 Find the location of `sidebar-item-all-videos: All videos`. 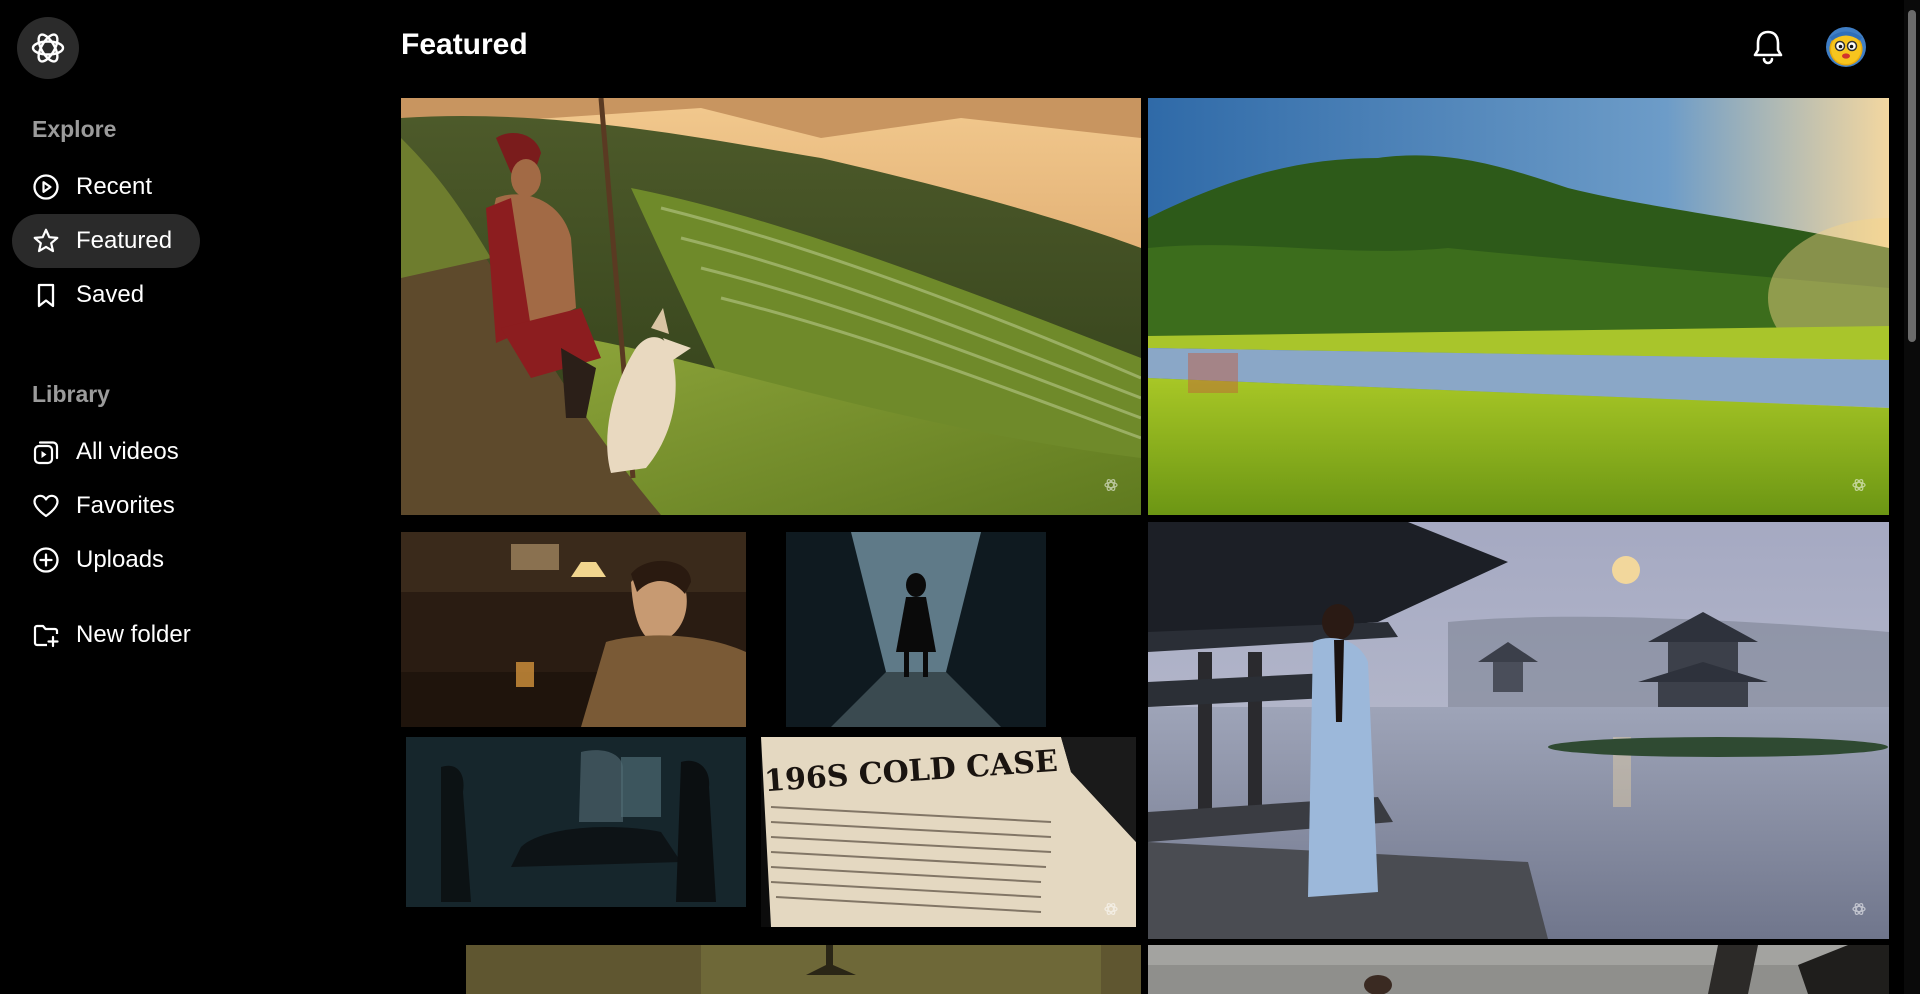

sidebar-item-all-videos: All videos is located at coordinates (109, 452).